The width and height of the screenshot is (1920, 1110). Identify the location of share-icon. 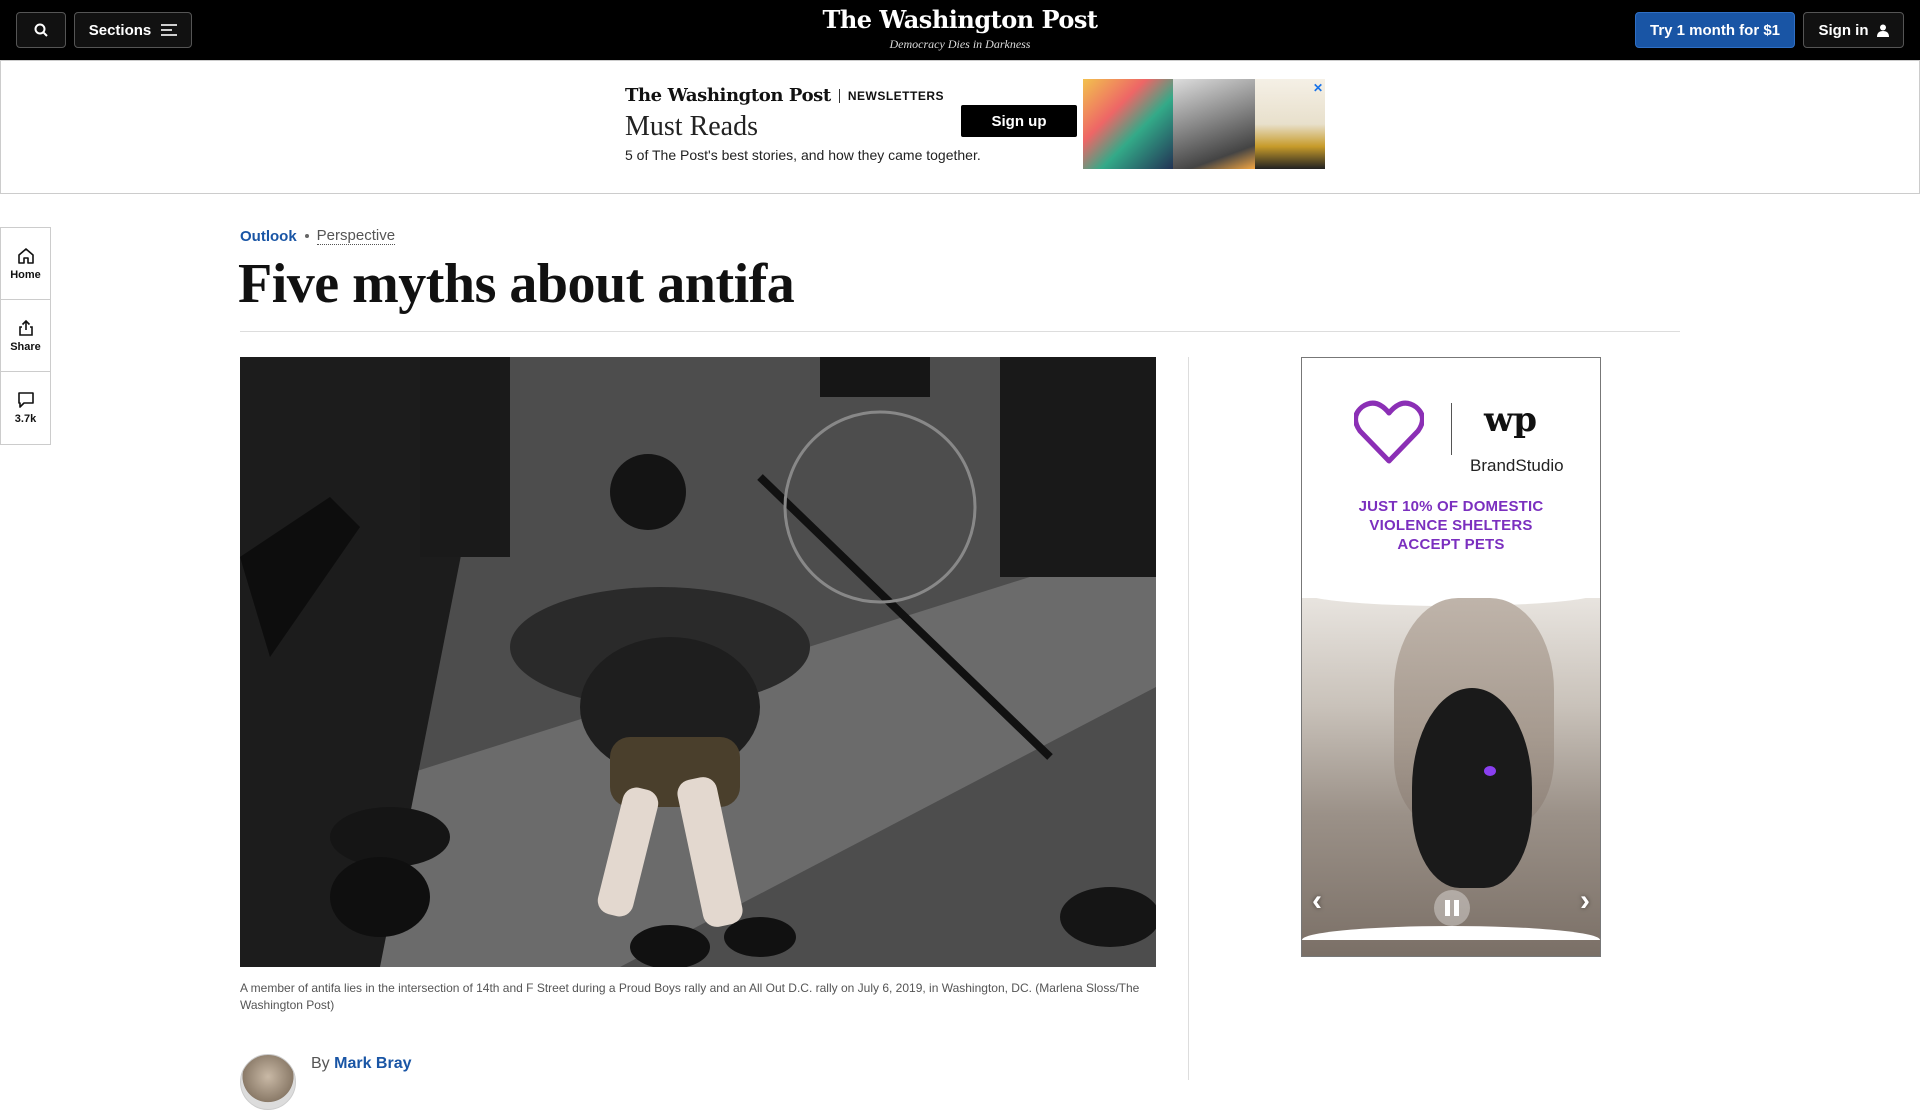
(25, 327).